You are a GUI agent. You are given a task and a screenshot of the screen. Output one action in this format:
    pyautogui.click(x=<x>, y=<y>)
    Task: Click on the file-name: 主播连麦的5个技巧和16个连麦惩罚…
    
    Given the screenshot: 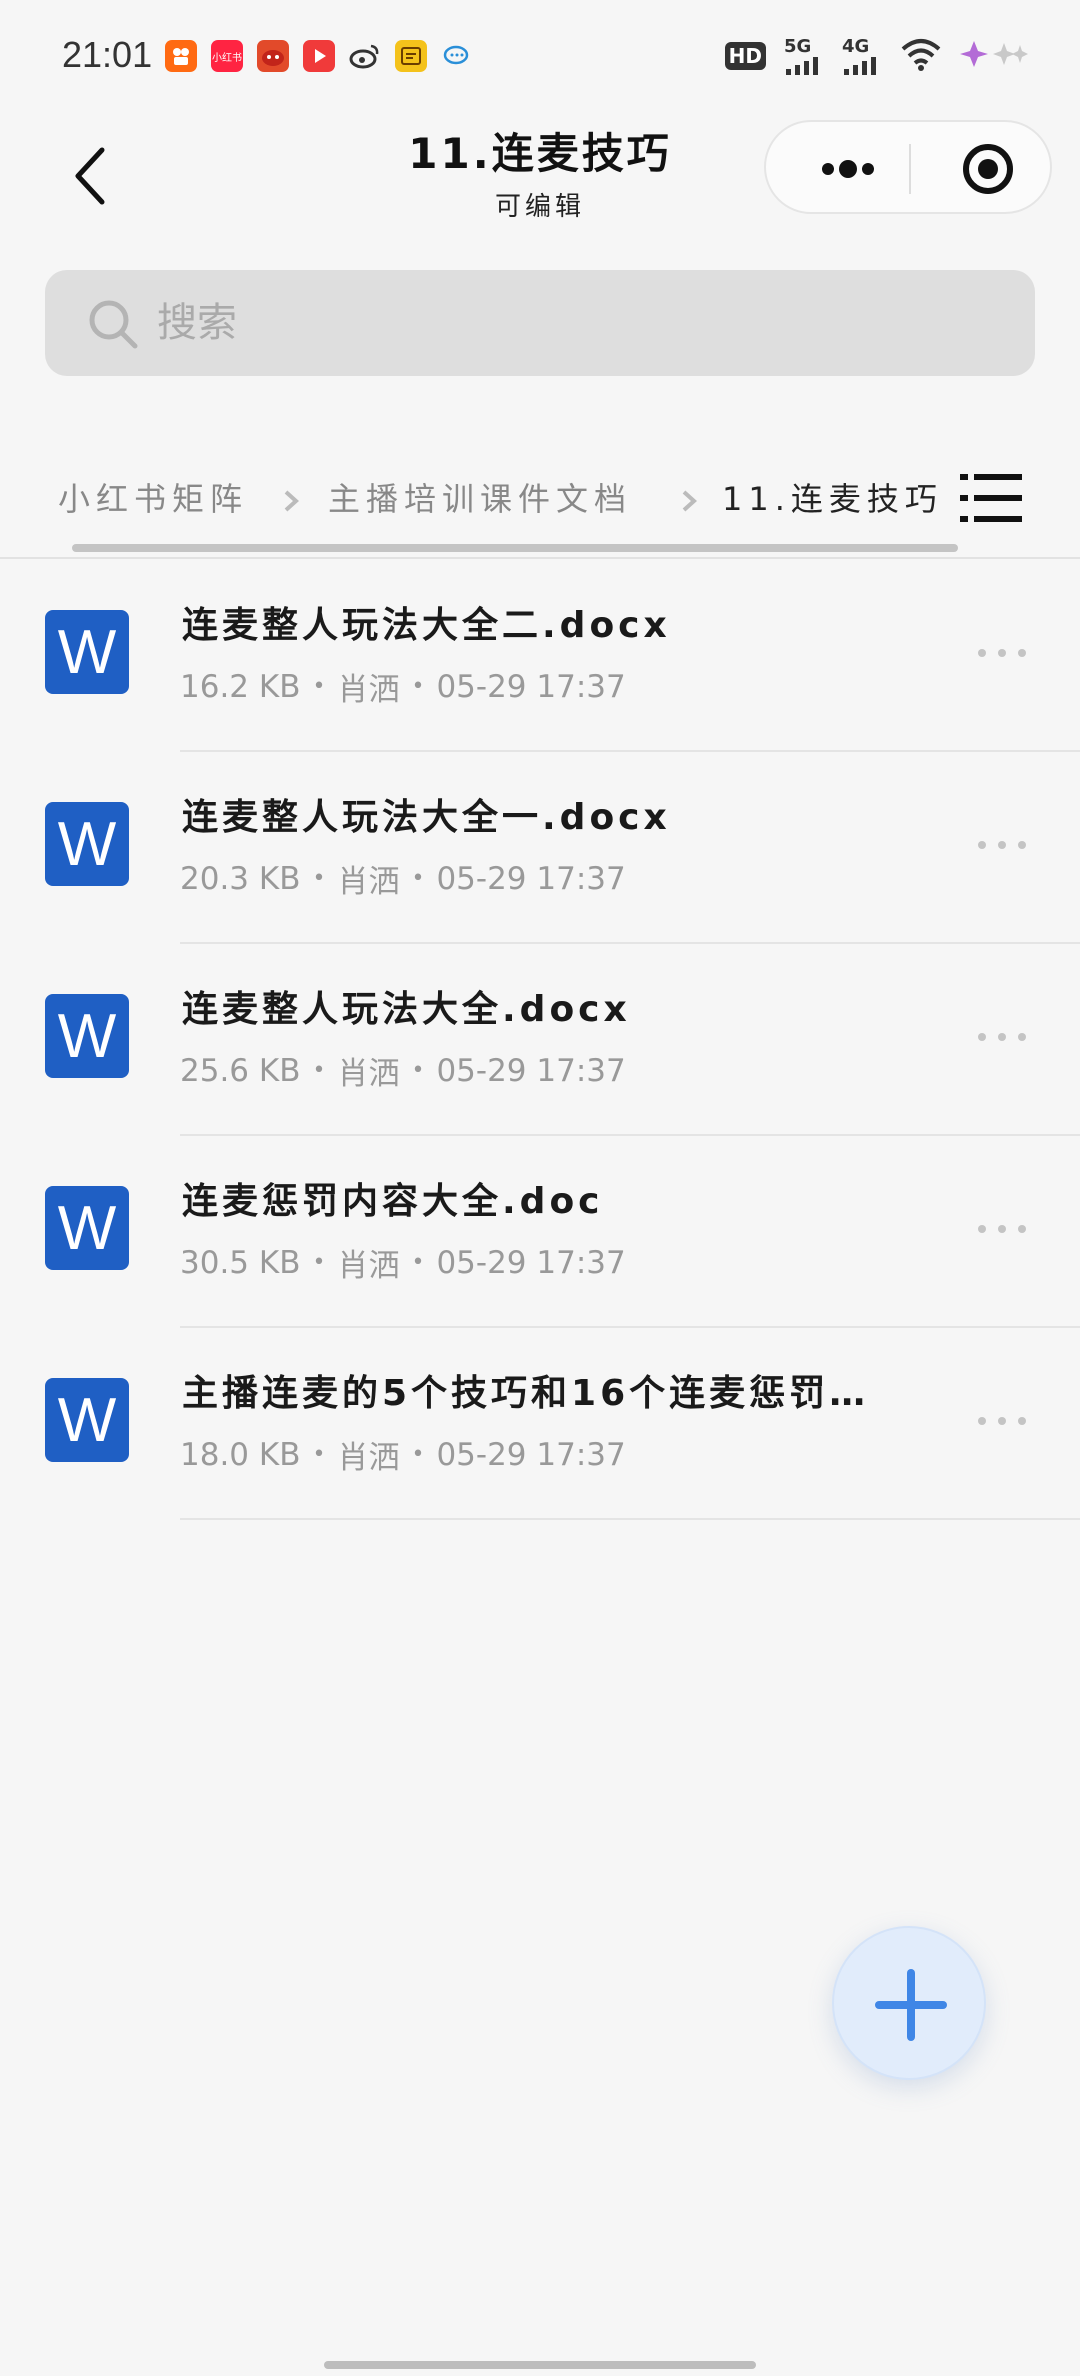 What is the action you would take?
    pyautogui.click(x=526, y=1393)
    